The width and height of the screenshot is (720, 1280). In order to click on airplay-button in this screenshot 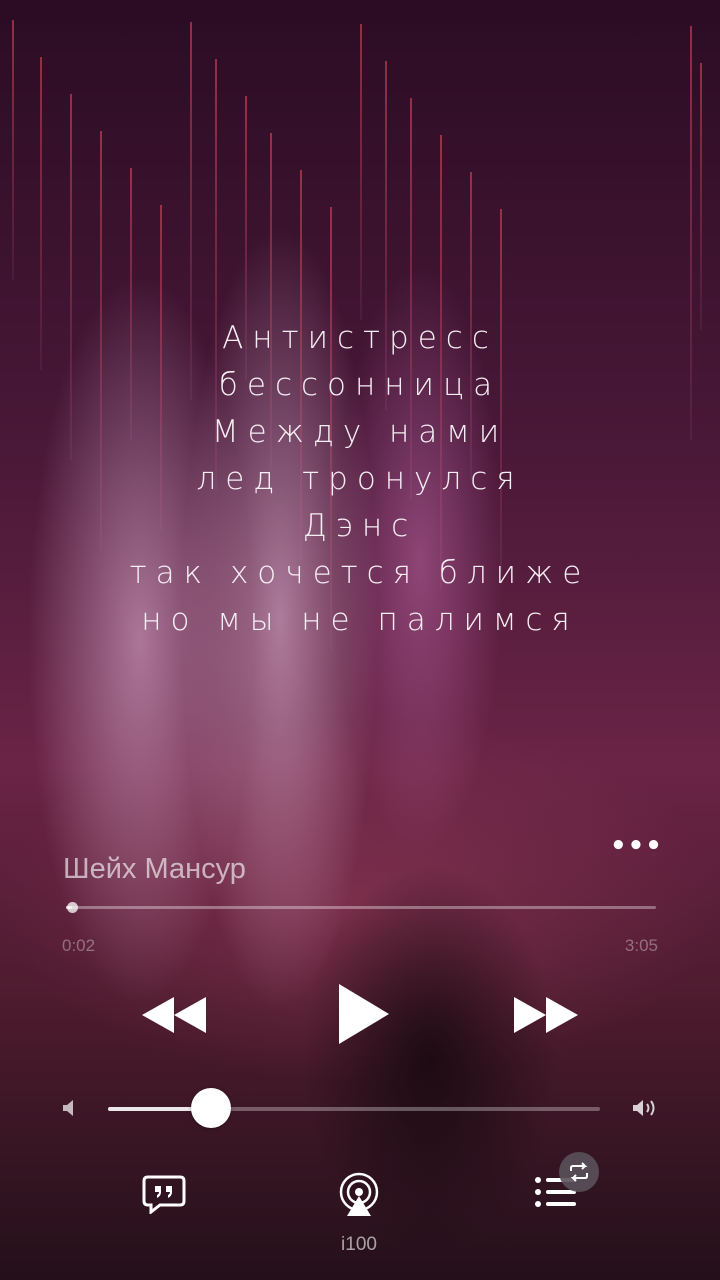, I will do `click(359, 1195)`.